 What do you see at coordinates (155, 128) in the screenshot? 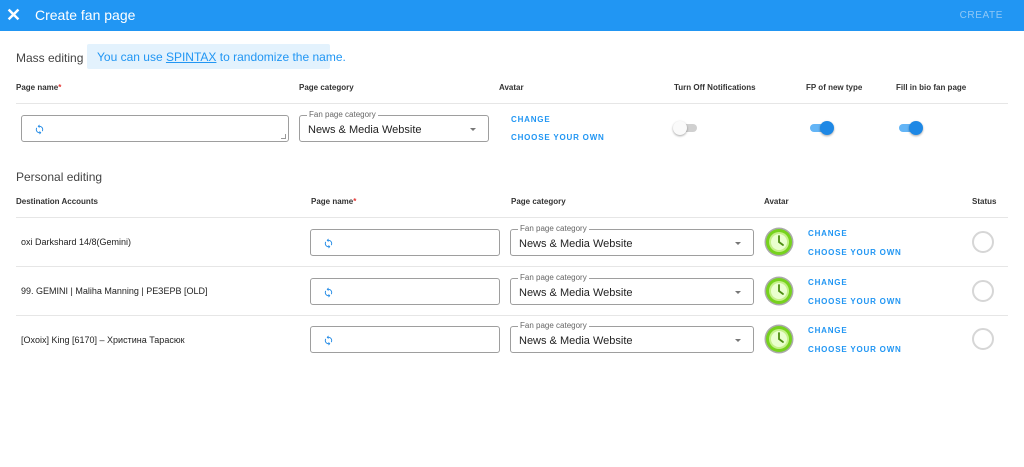
I see `mass-page-name-input` at bounding box center [155, 128].